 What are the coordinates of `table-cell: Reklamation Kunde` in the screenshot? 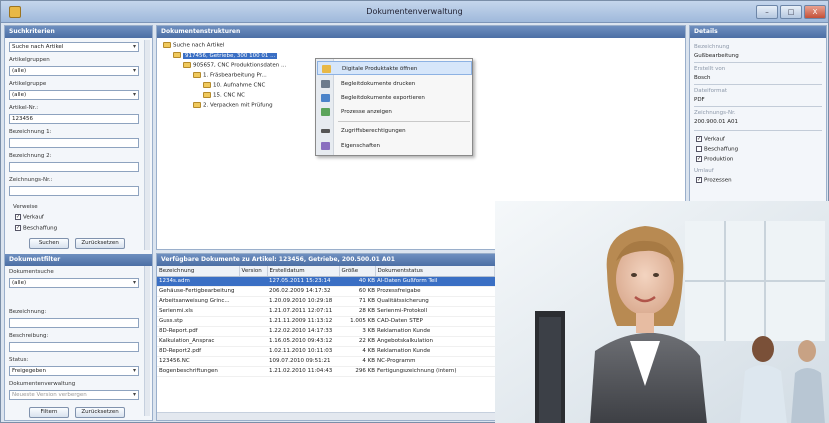 It's located at (435, 331).